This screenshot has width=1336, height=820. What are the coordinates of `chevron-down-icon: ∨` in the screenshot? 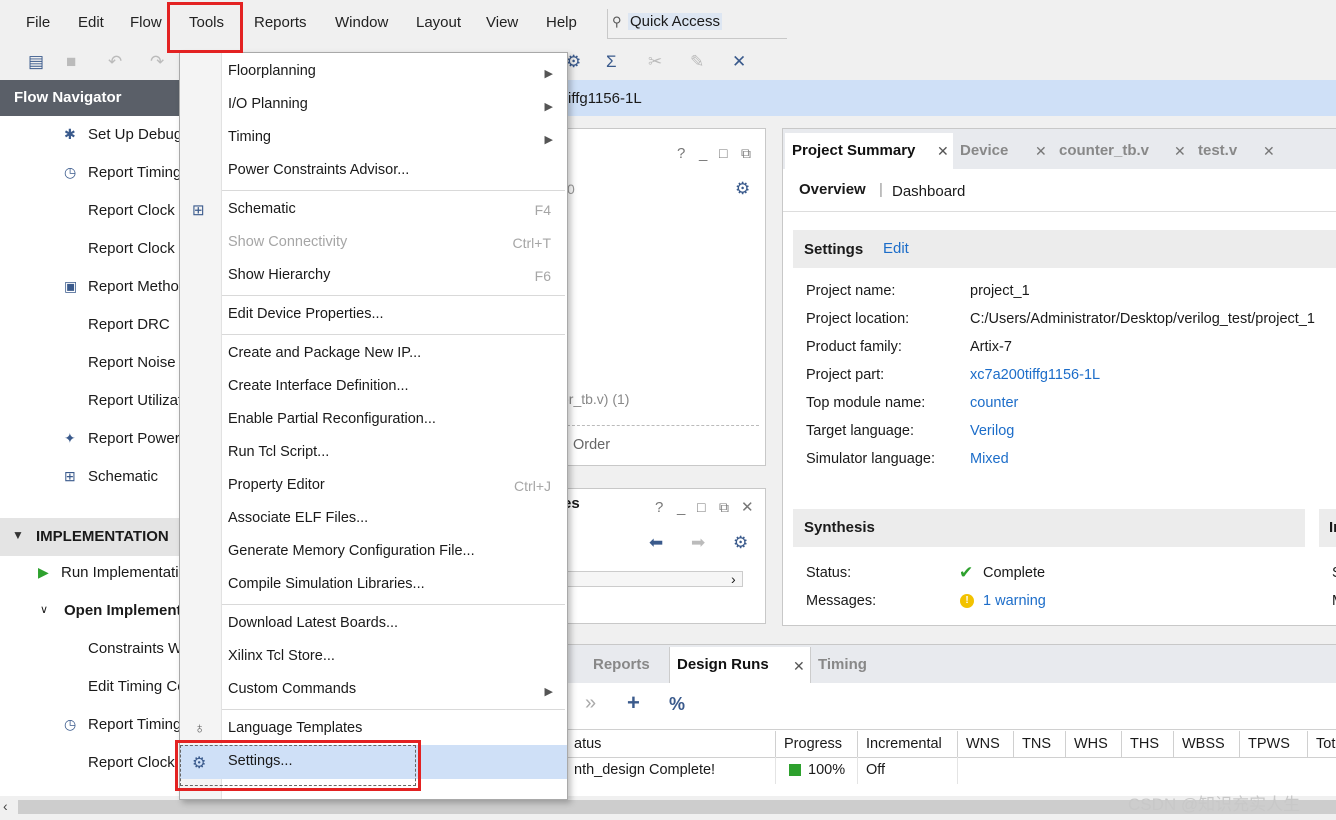 It's located at (44, 609).